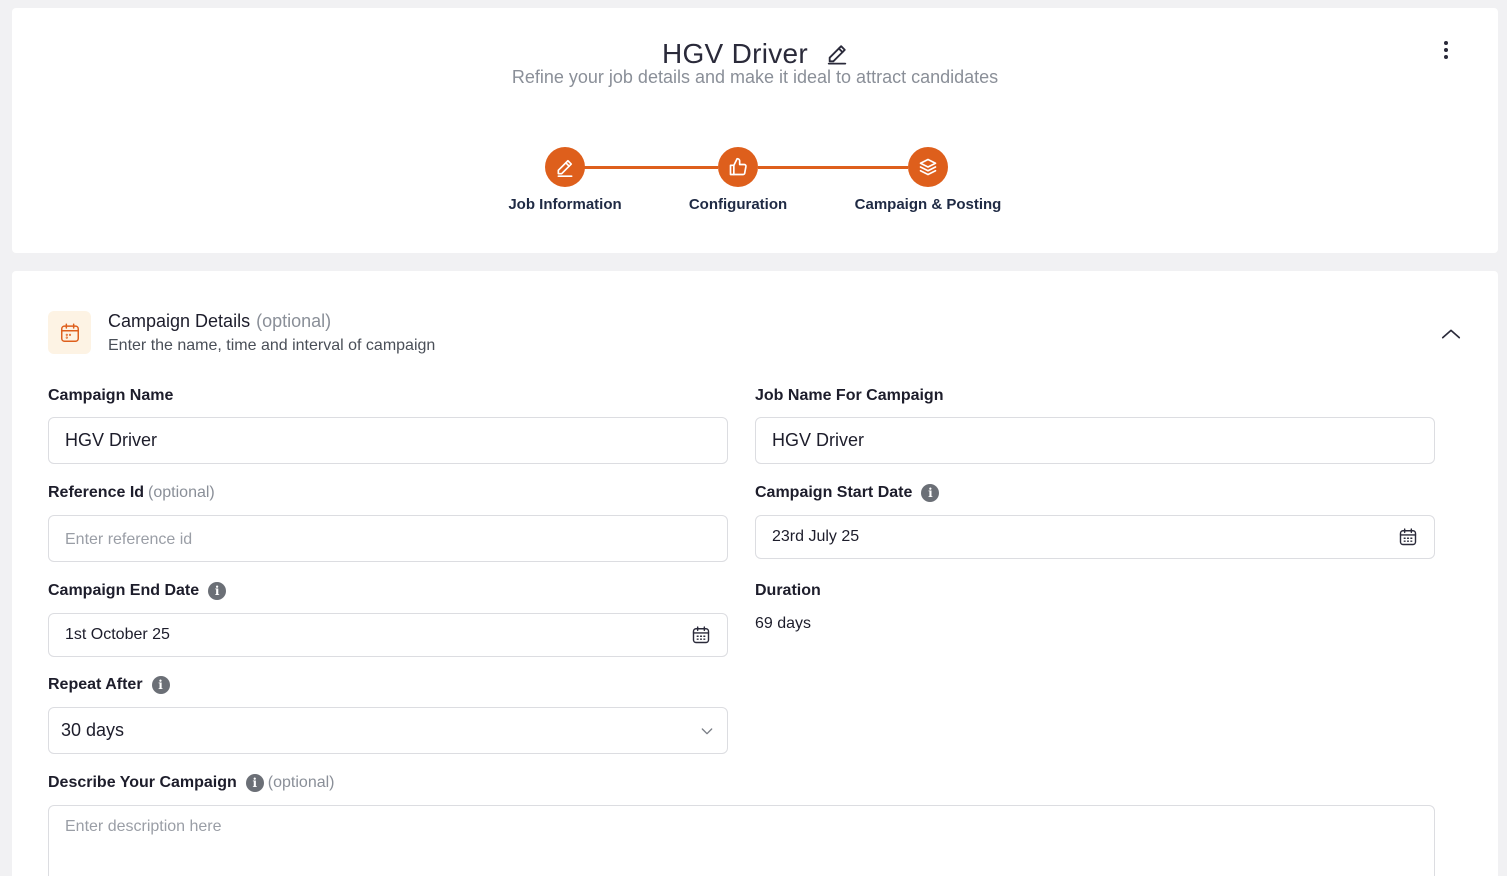 The image size is (1507, 876). I want to click on description-textarea, so click(741, 840).